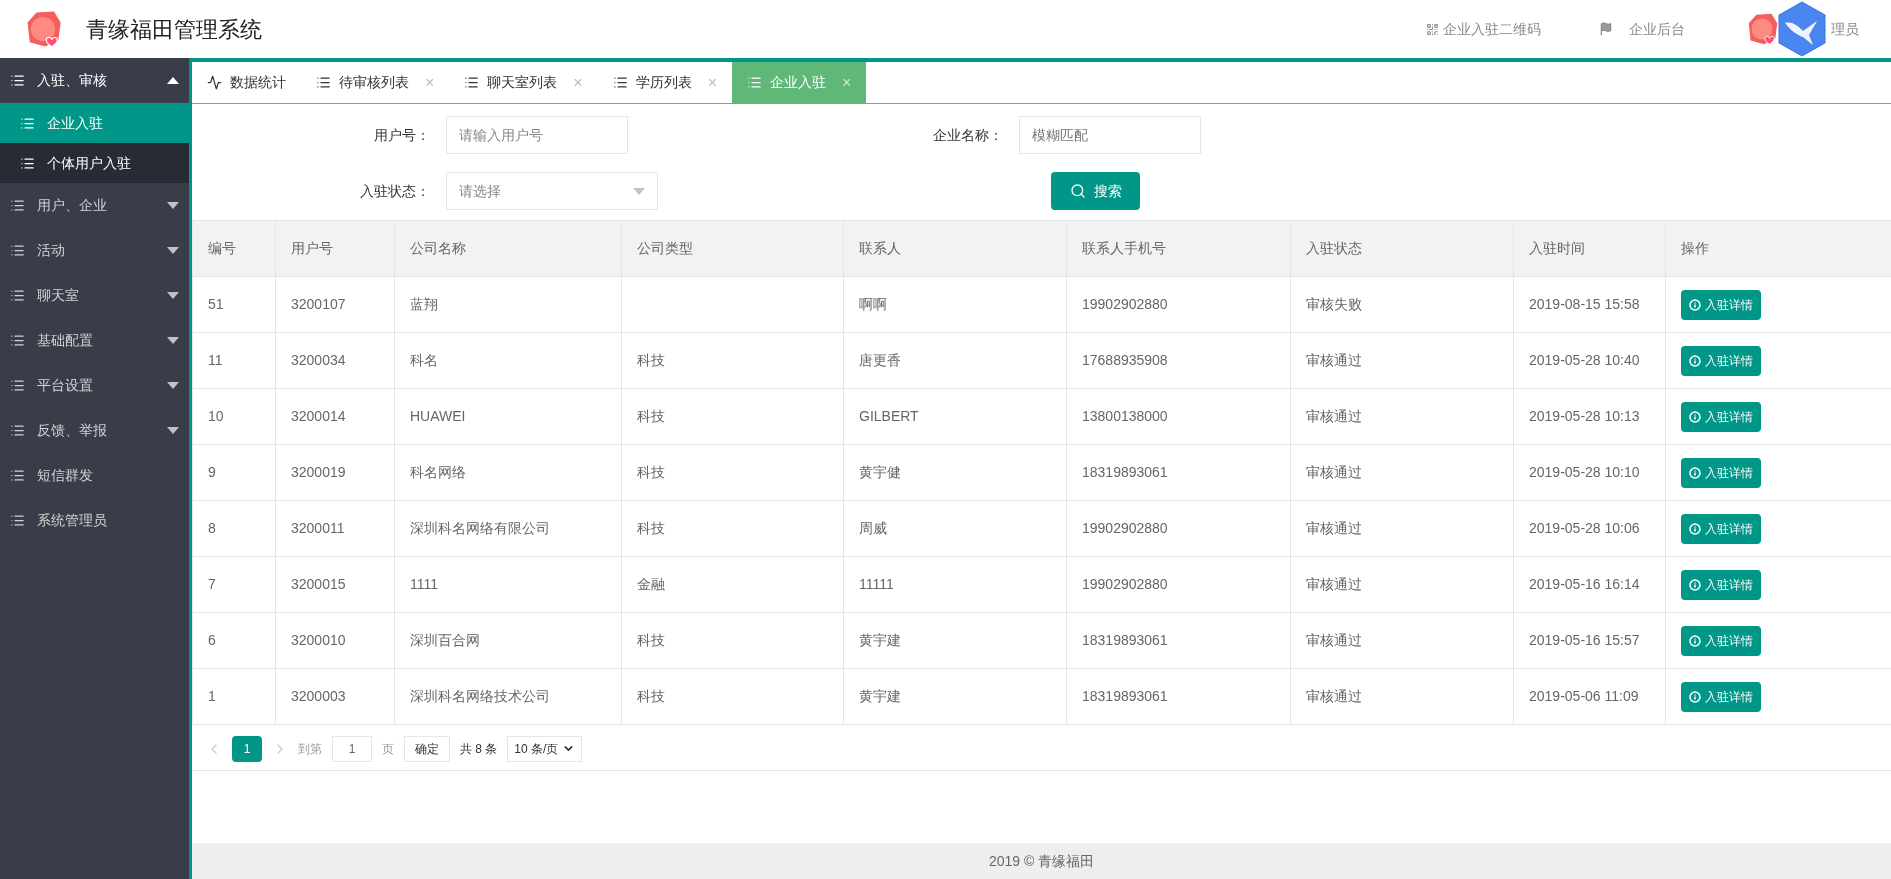  Describe the element at coordinates (247, 748) in the screenshot. I see `page-number: 1` at that location.